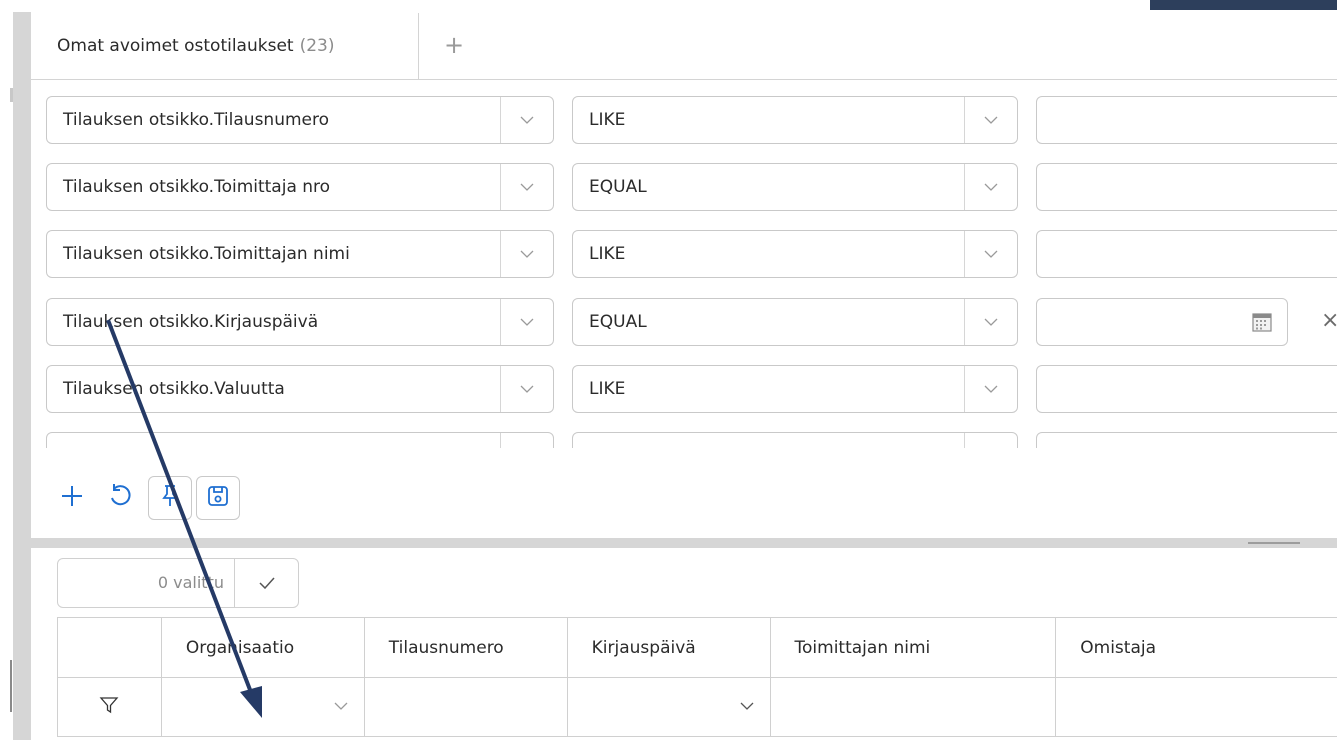 The height and width of the screenshot is (747, 1337). I want to click on left-edge-scroll-mark, so click(11, 686).